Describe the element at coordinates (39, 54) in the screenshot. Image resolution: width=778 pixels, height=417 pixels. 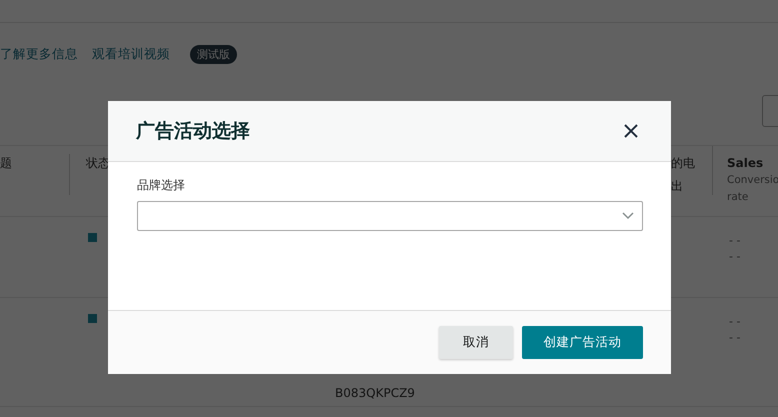
I see `help-link: 了解更多信息` at that location.